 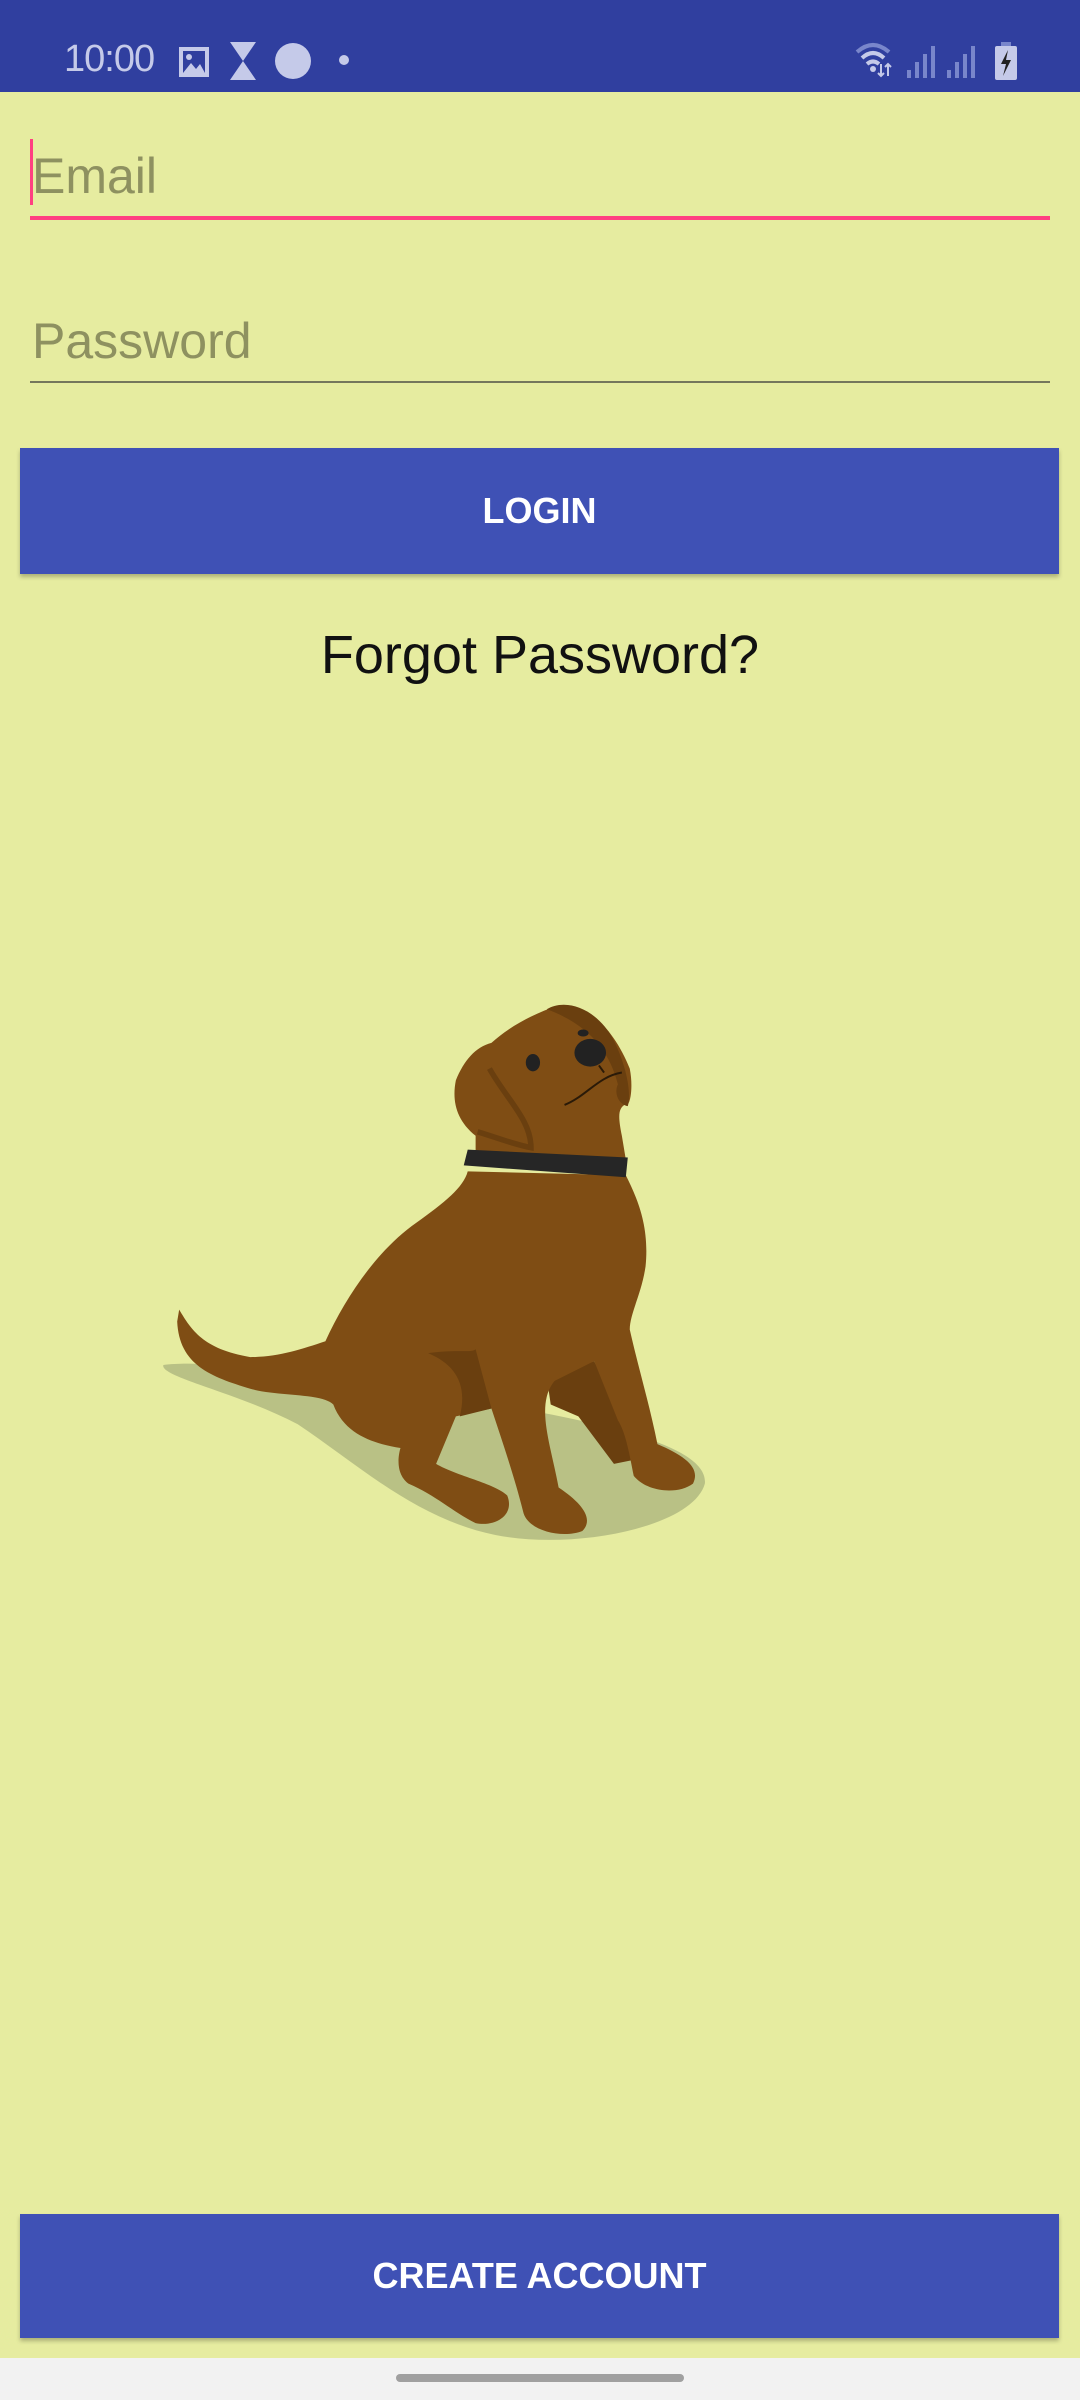 I want to click on navigation-bar, so click(x=540, y=2379).